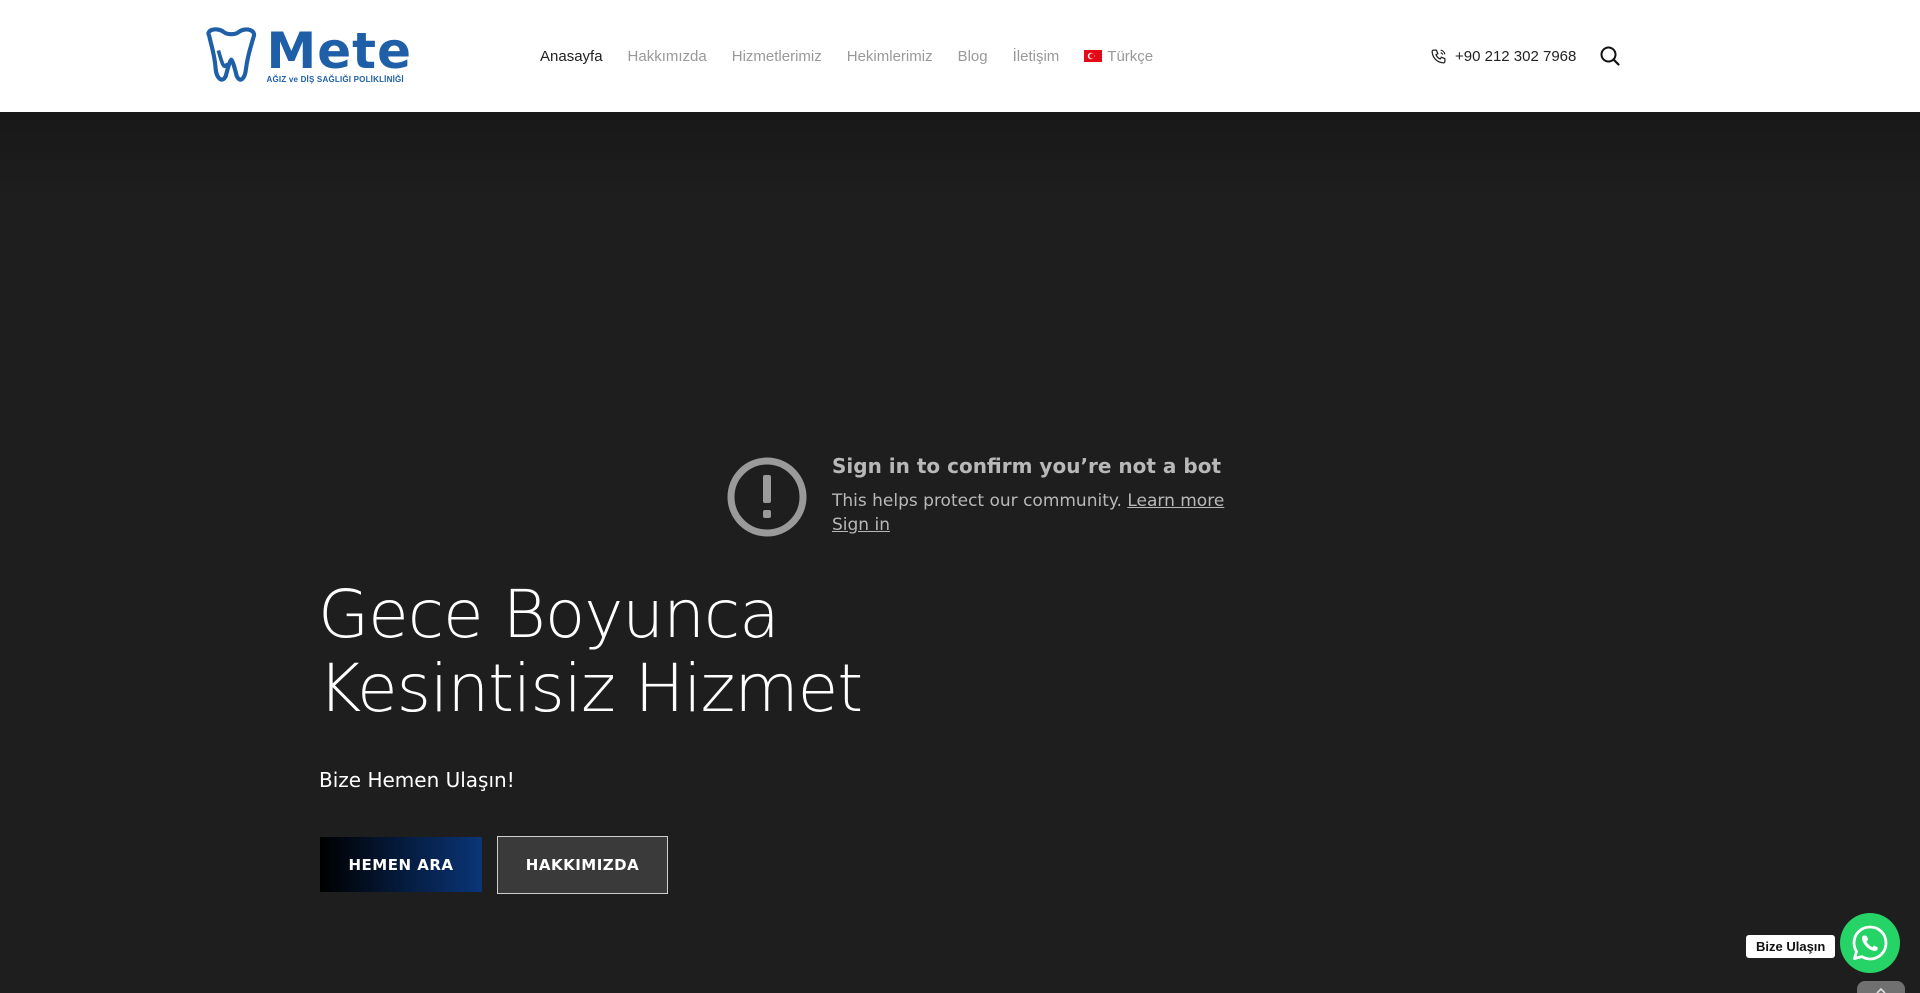  What do you see at coordinates (973, 56) in the screenshot?
I see `nav-item-blog: Blog` at bounding box center [973, 56].